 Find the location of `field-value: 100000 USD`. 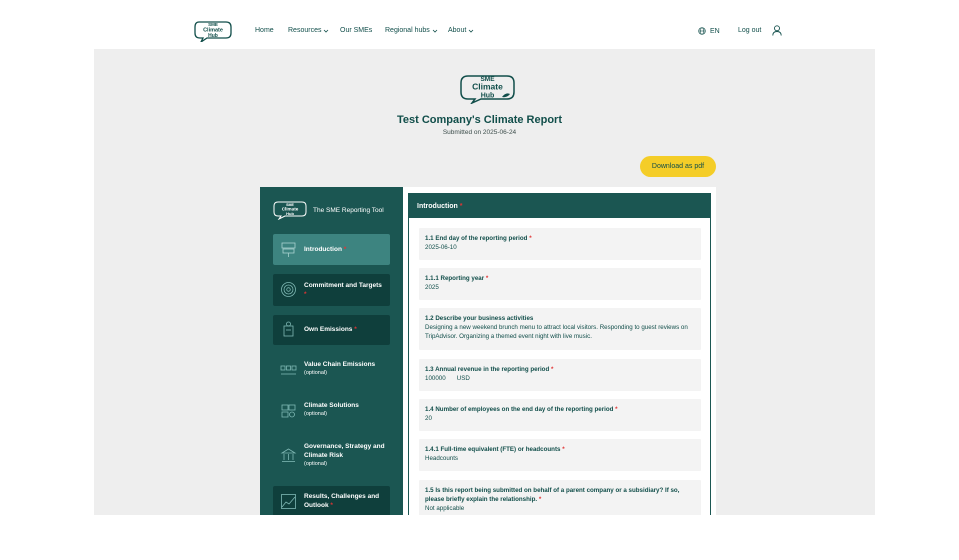

field-value: 100000 USD is located at coordinates (447, 378).